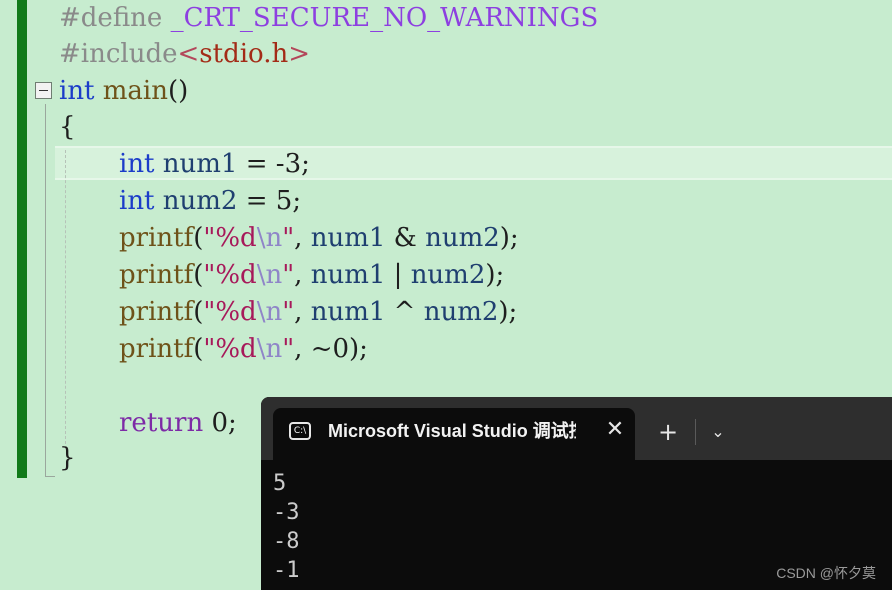 This screenshot has height=590, width=892. I want to click on console-icon: C:\, so click(300, 431).